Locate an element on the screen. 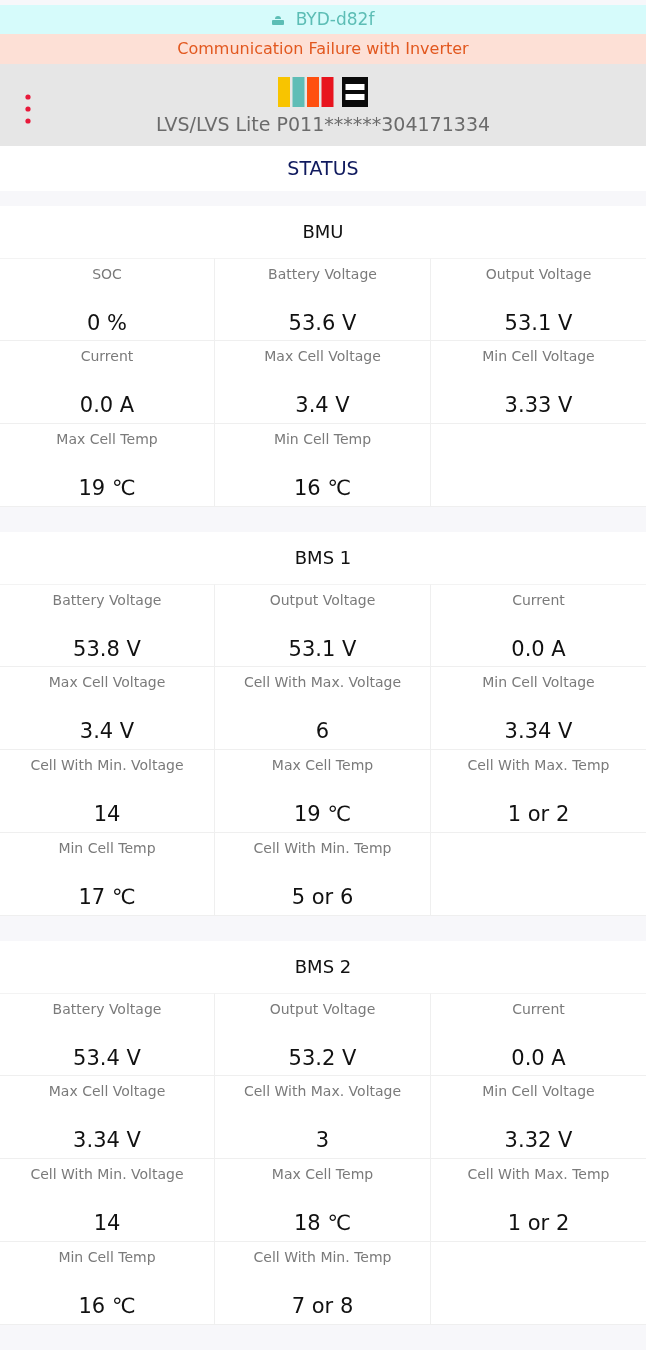 This screenshot has height=1350, width=646. field-value: 3.33 V is located at coordinates (538, 405).